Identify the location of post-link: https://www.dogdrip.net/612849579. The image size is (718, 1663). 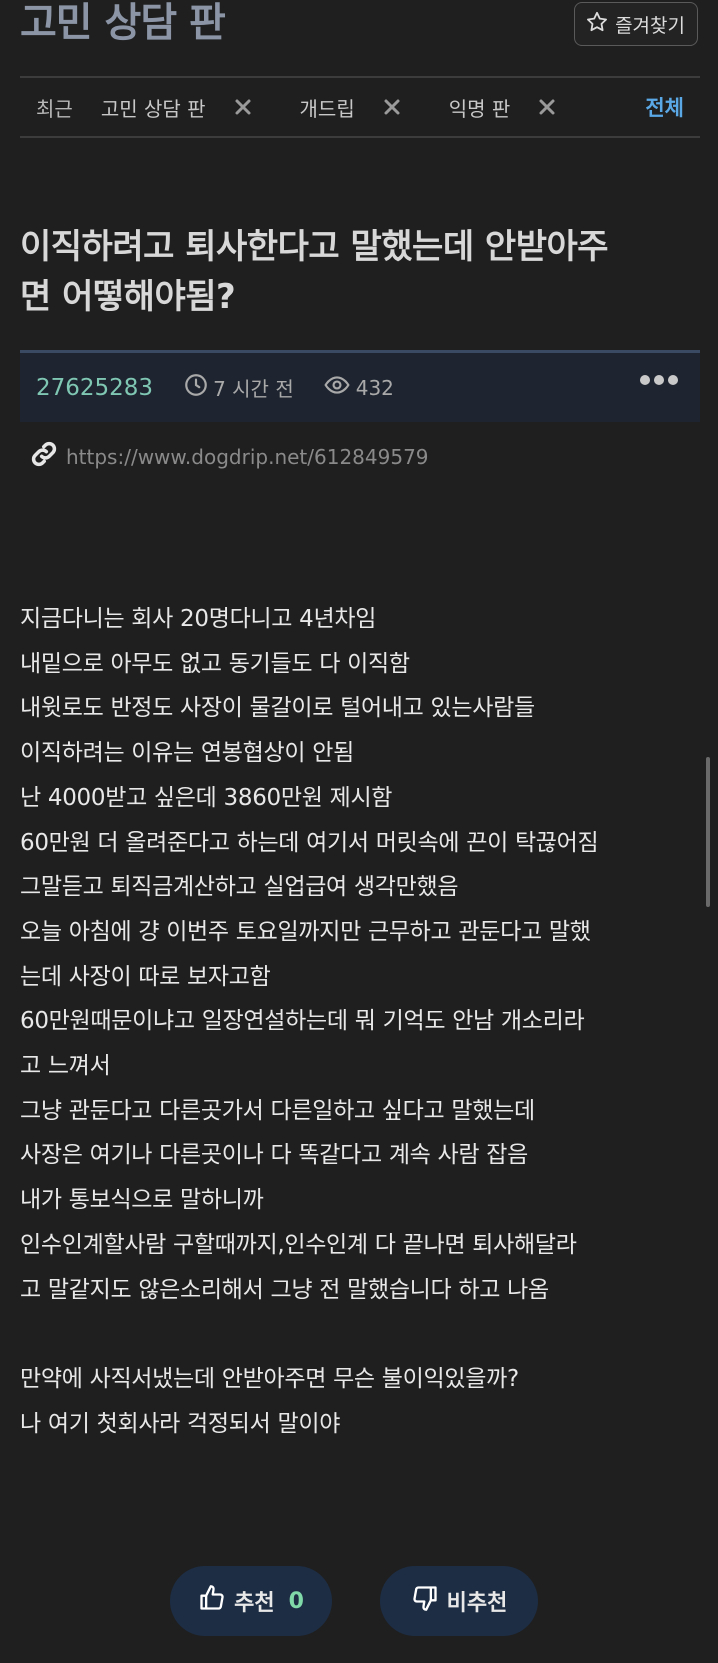
(229, 456).